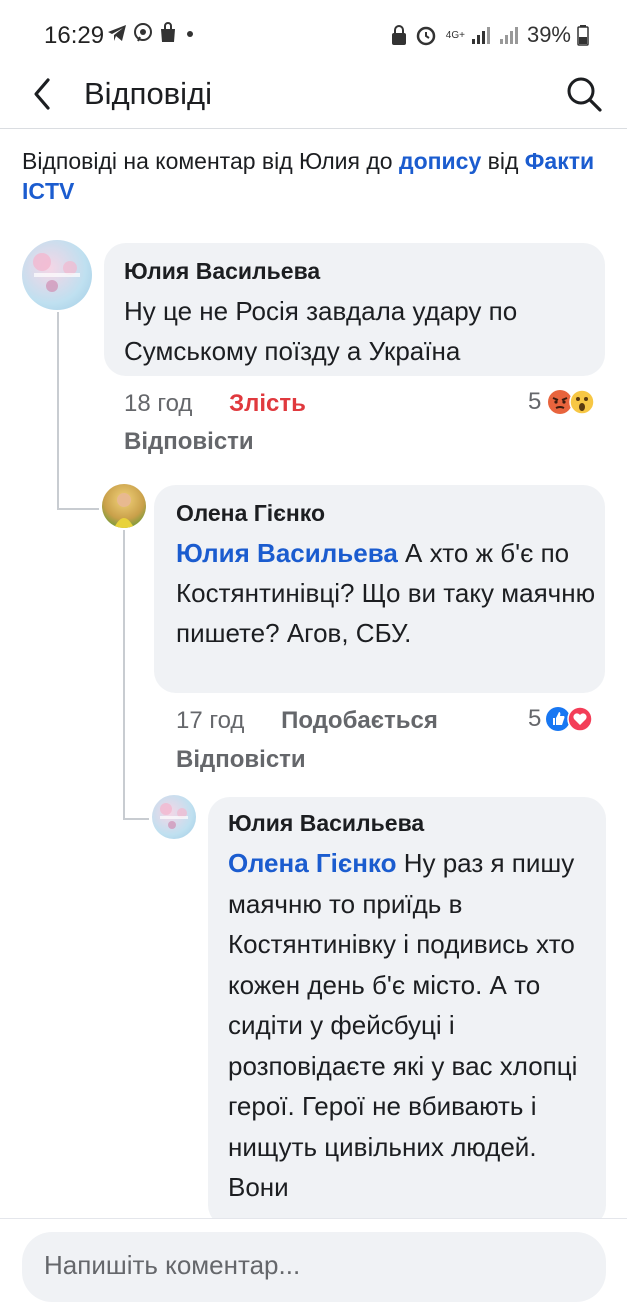  What do you see at coordinates (215, 404) in the screenshot?
I see `comment-meta: 18 год Злість` at bounding box center [215, 404].